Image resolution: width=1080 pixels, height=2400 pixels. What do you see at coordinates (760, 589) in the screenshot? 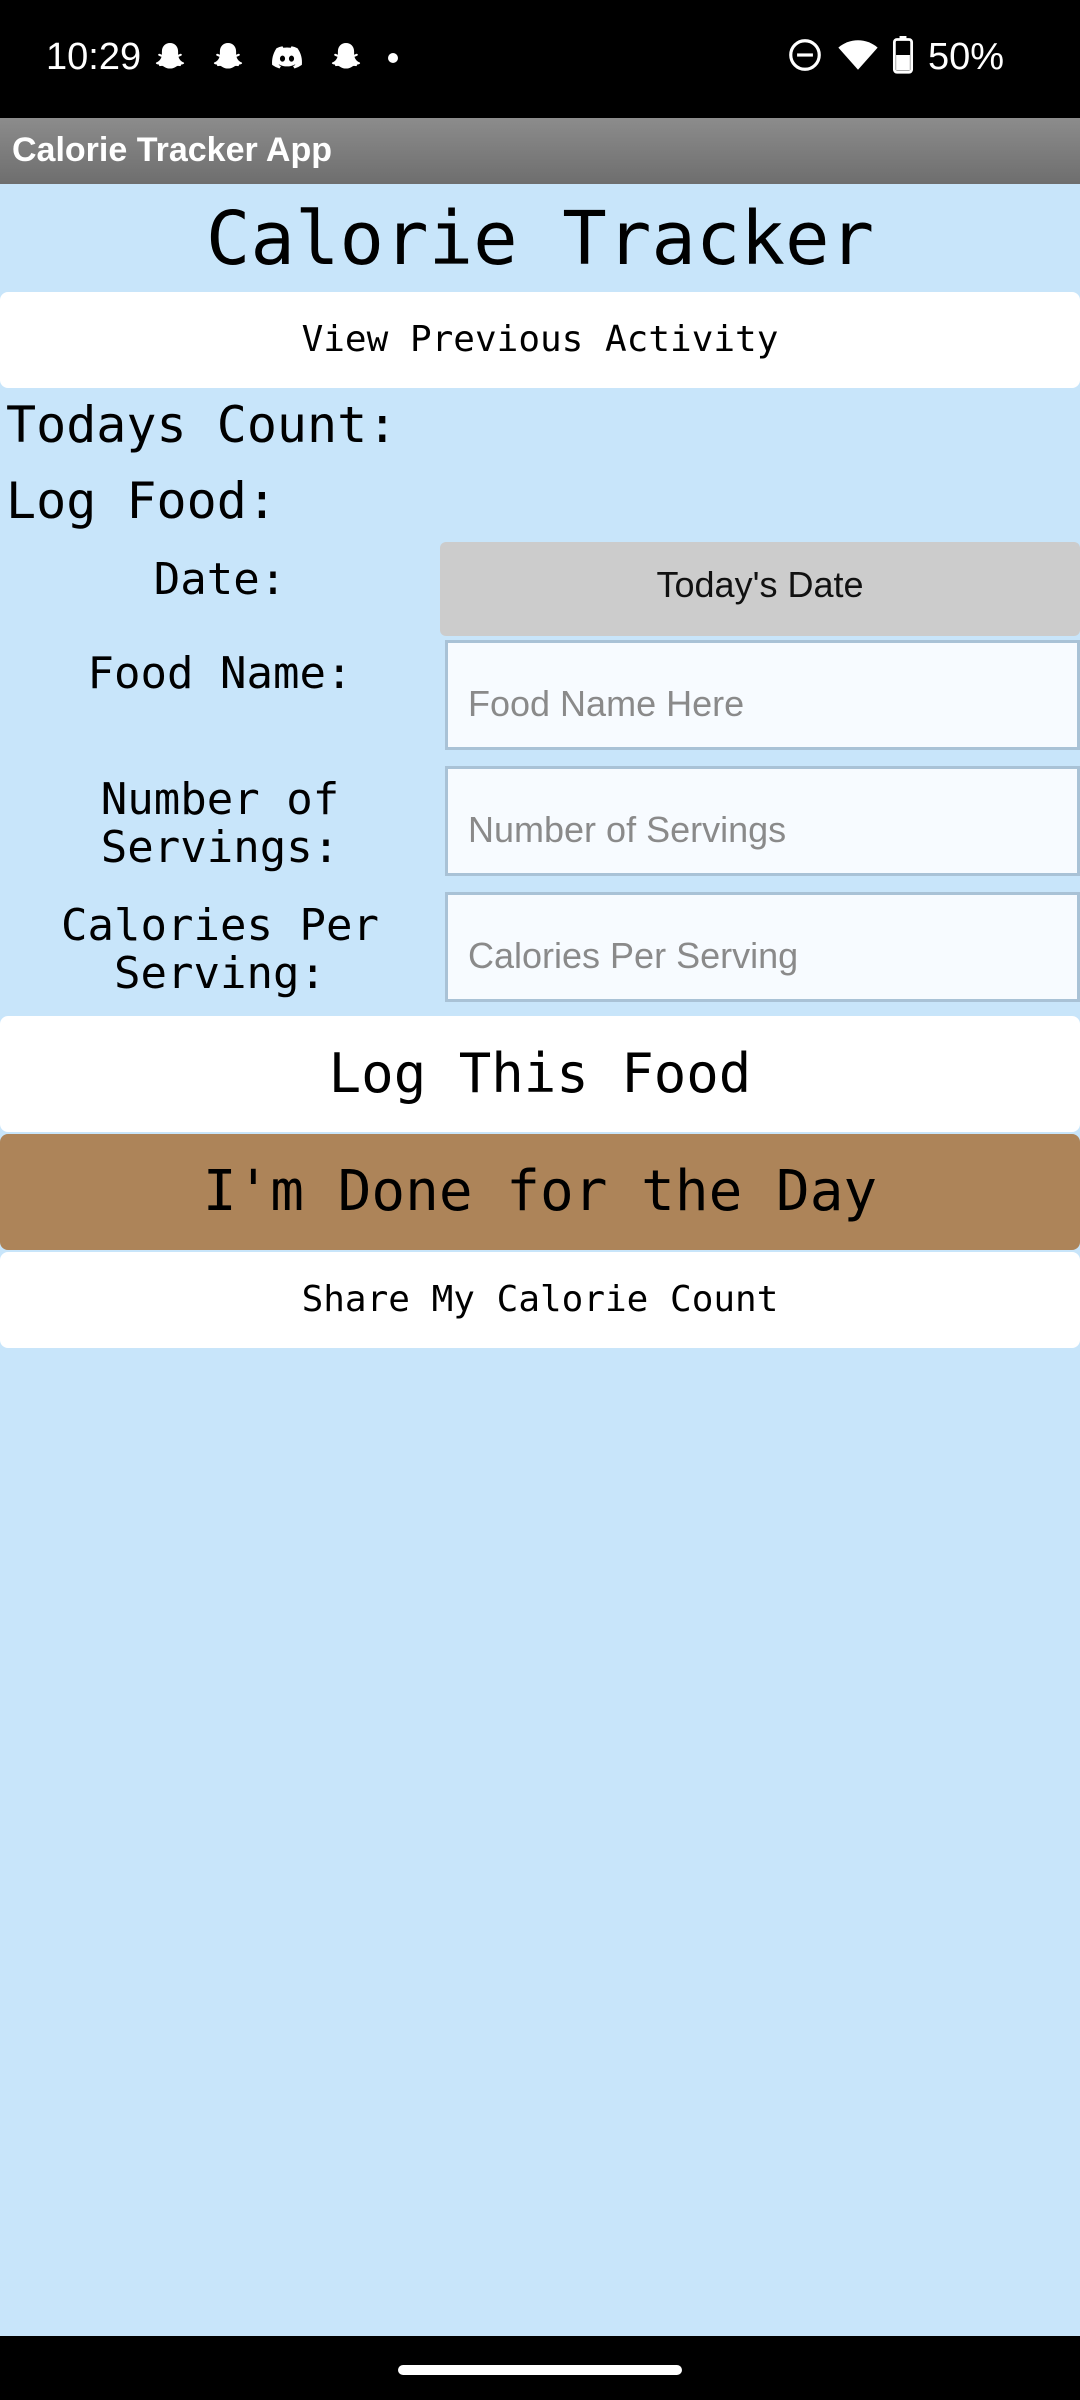
I see `date-picker-button: Today's Date` at bounding box center [760, 589].